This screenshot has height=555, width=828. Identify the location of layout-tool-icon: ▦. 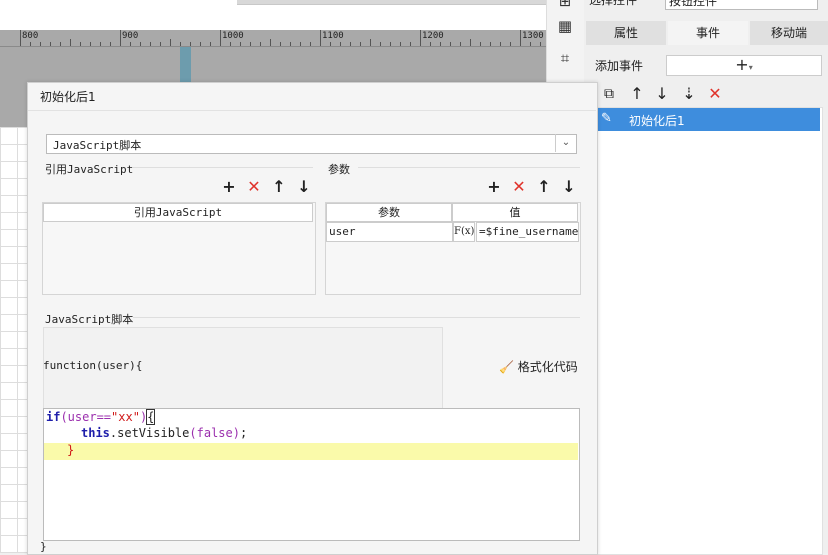
(565, 26).